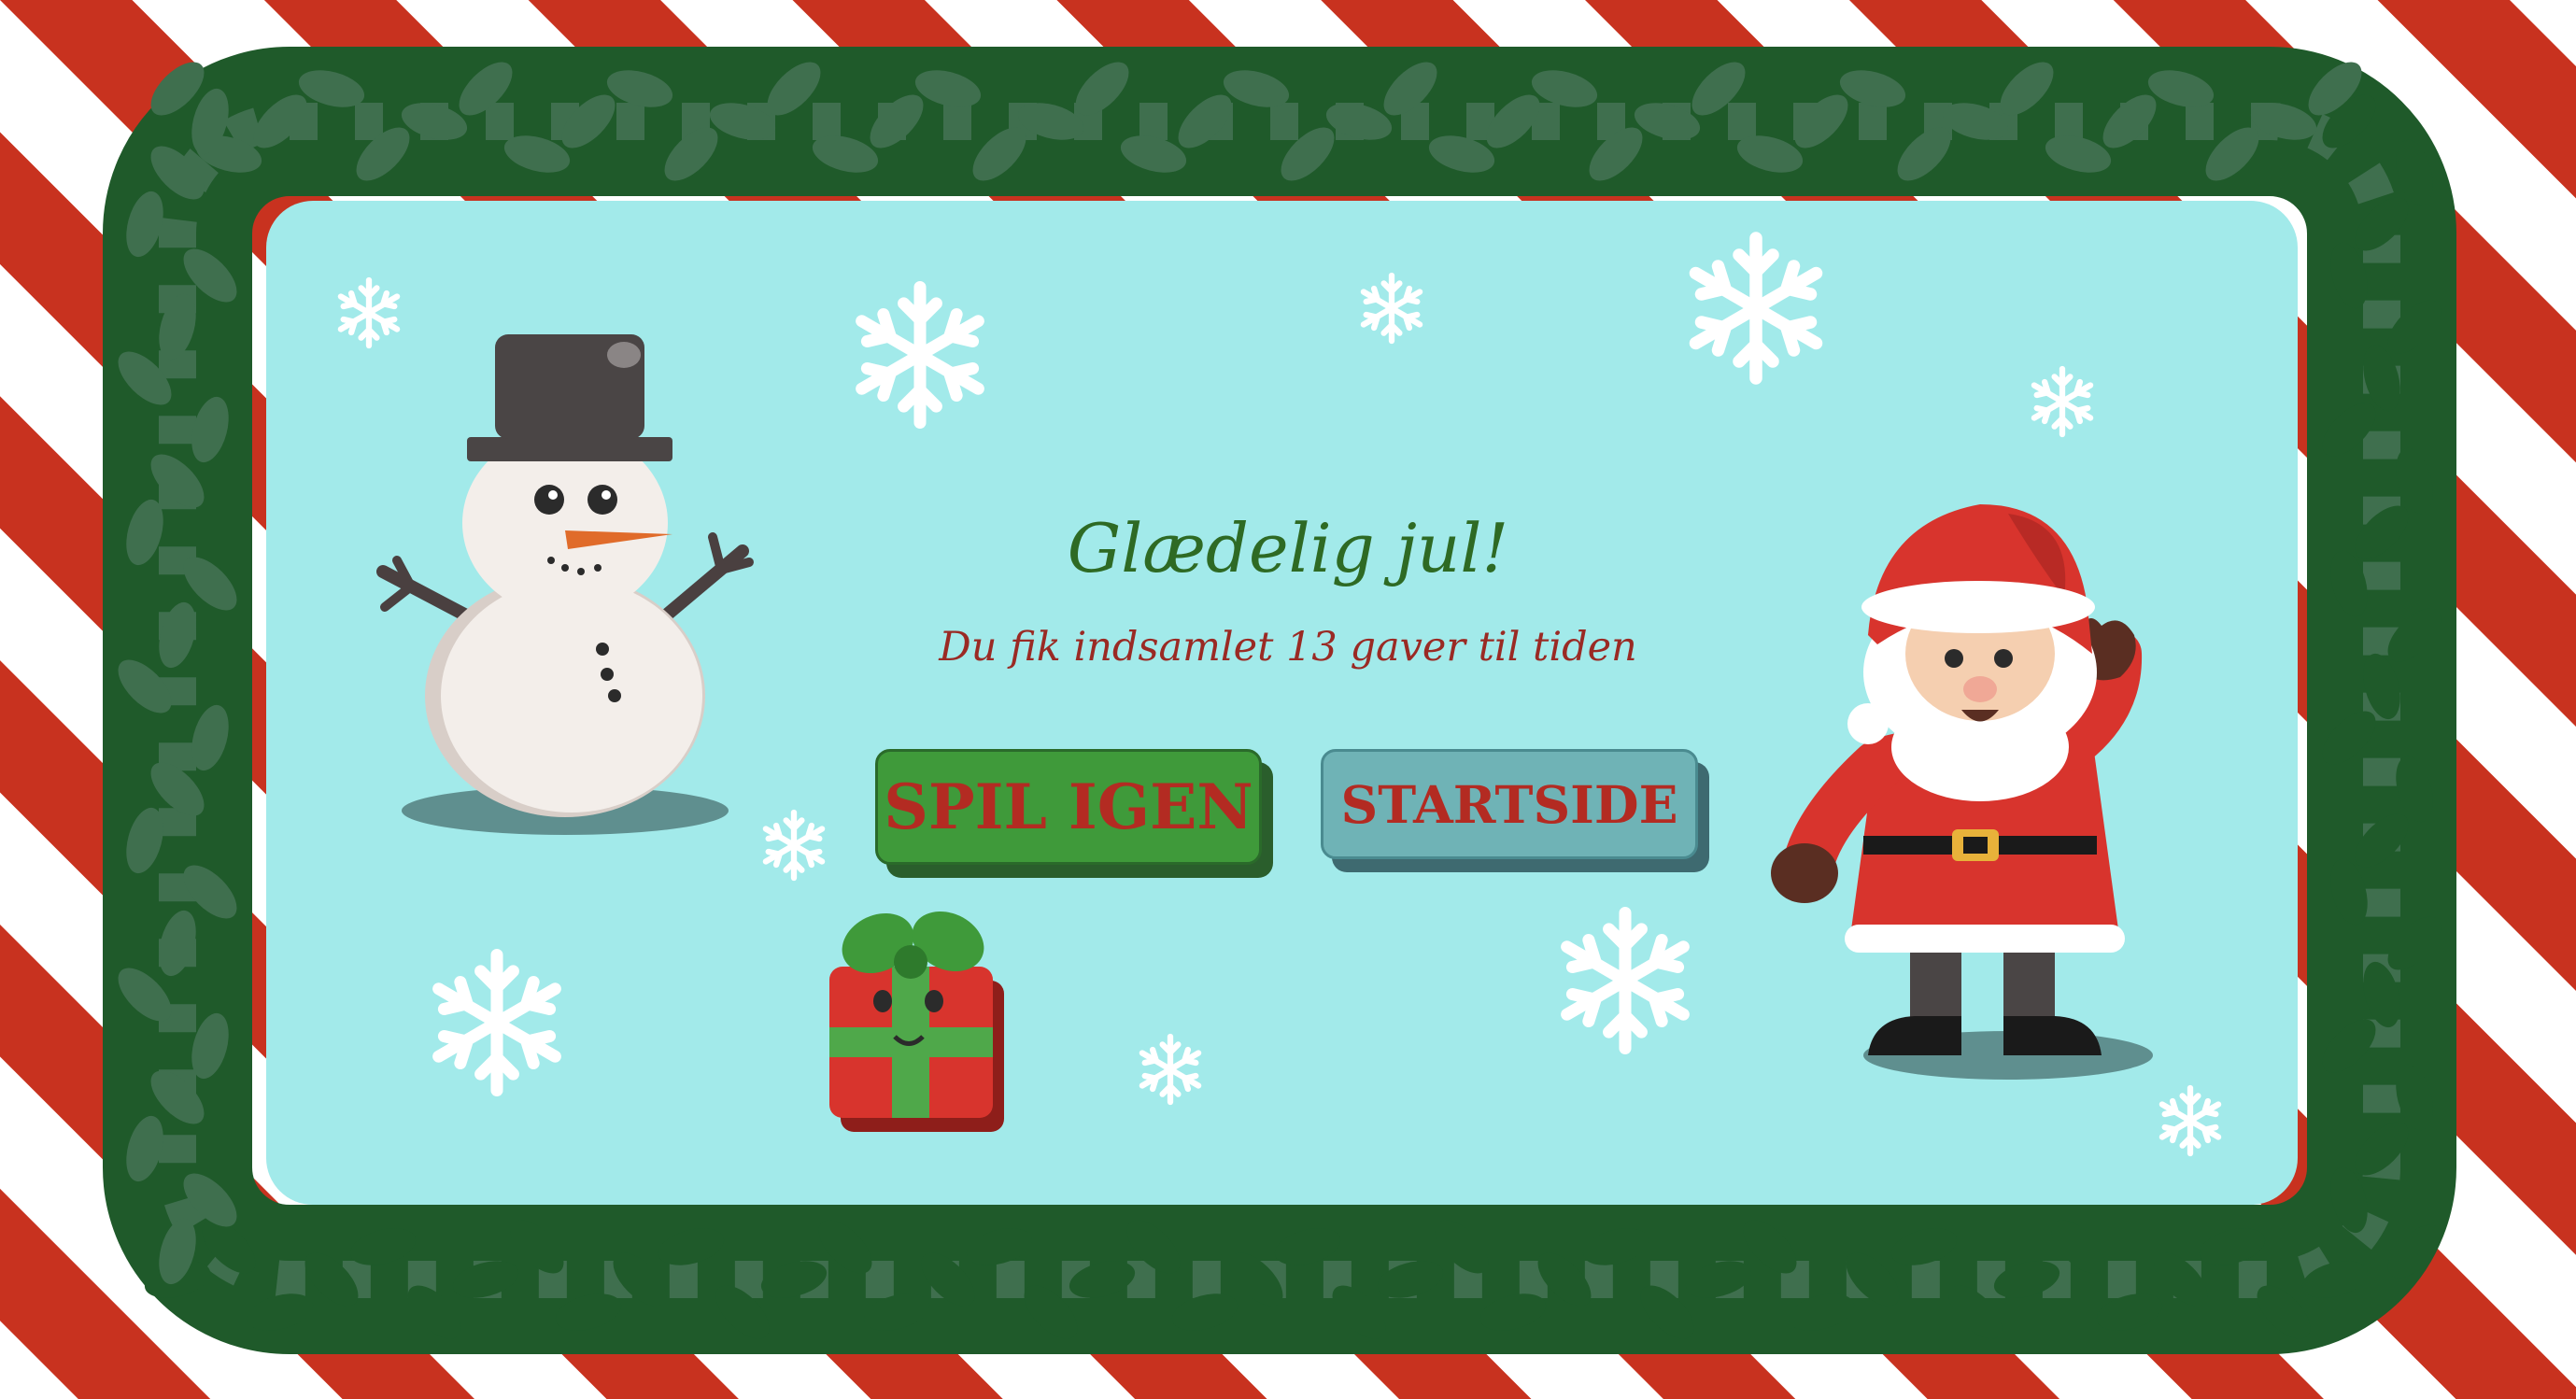 Image resolution: width=2576 pixels, height=1399 pixels. Describe the element at coordinates (1509, 804) in the screenshot. I see `start-page-button: STARTSIDE` at that location.